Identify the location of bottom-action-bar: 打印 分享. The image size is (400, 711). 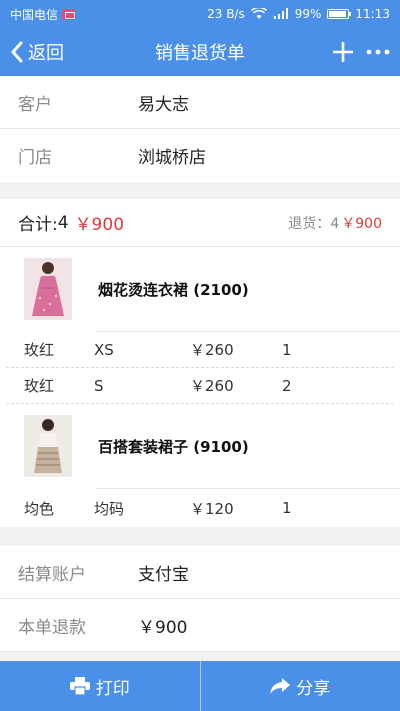
(200, 686).